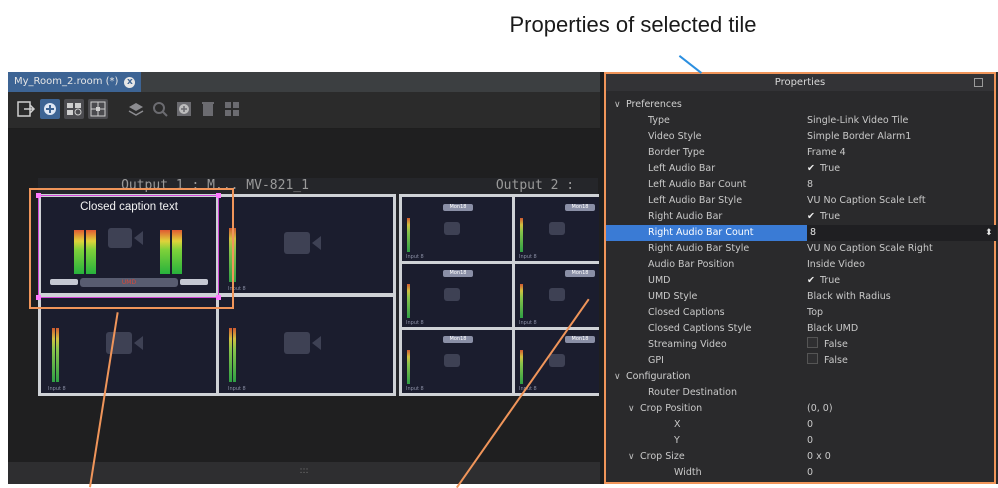  I want to click on output-2-header: Output 2 :, so click(535, 185).